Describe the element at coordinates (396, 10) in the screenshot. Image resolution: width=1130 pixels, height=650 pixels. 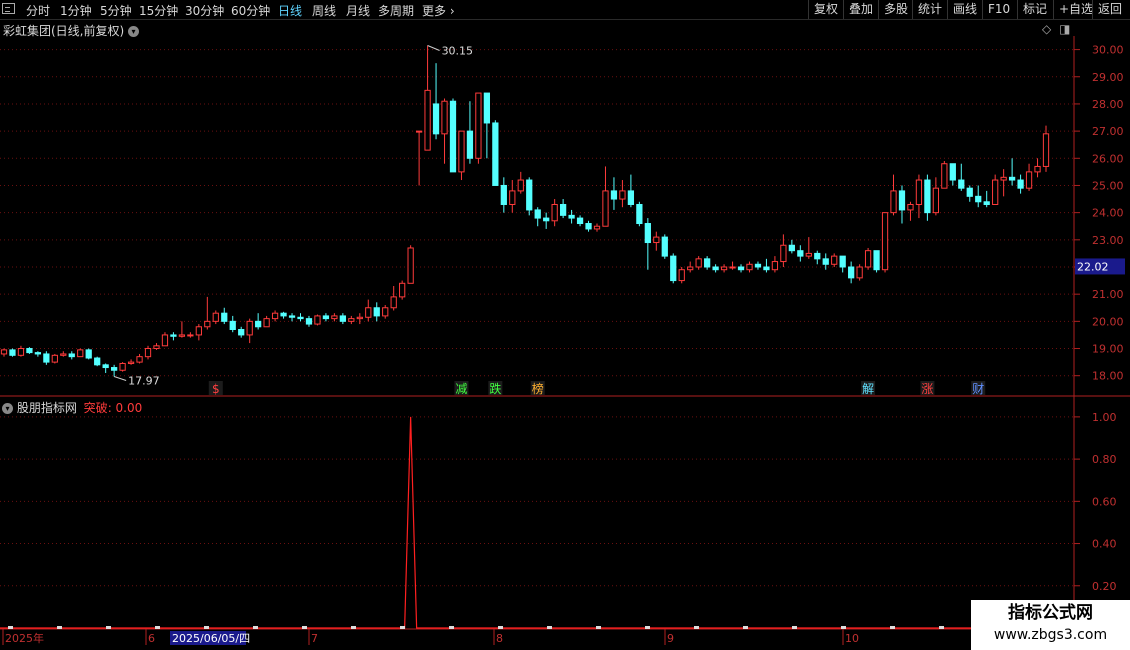
I see `period-tab-9: 多周期` at that location.